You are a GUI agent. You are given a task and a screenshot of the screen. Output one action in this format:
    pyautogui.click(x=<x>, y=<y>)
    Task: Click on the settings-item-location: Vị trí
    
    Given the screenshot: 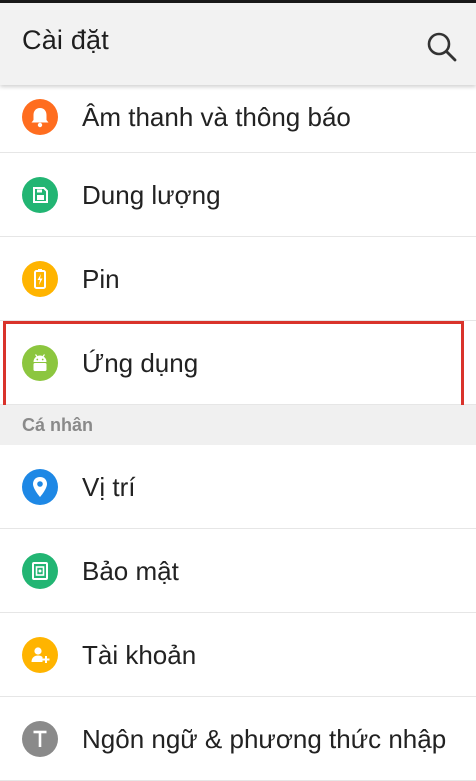 What is the action you would take?
    pyautogui.click(x=238, y=487)
    